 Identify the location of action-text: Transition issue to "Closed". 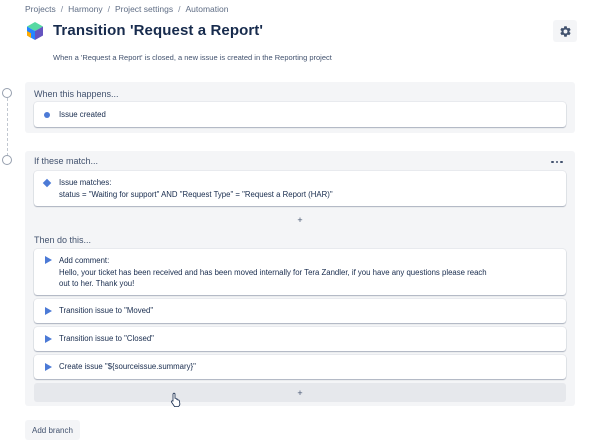
(106, 339).